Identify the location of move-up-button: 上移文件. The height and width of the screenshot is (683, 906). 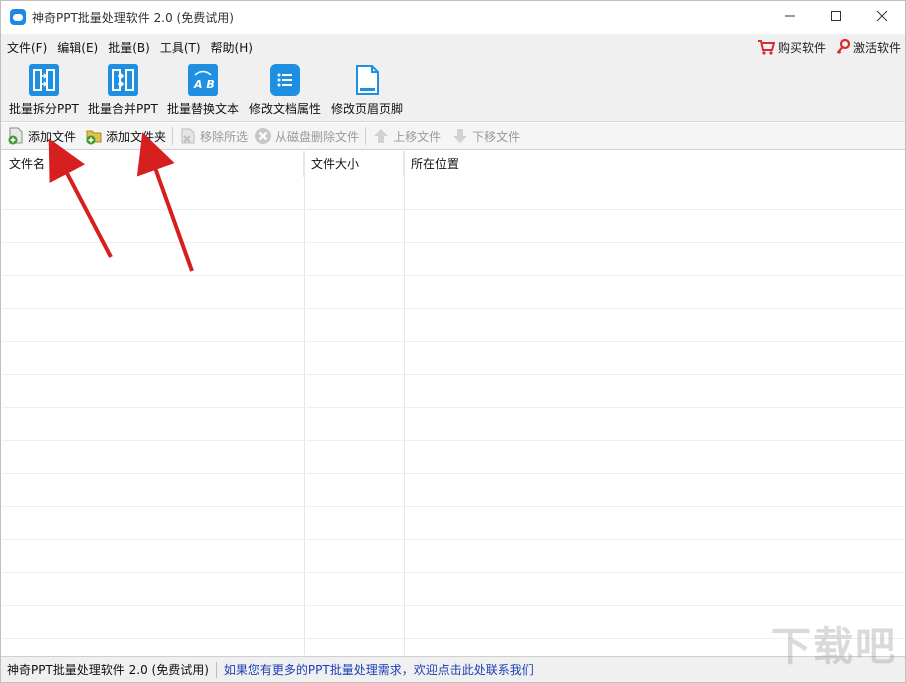
(406, 136).